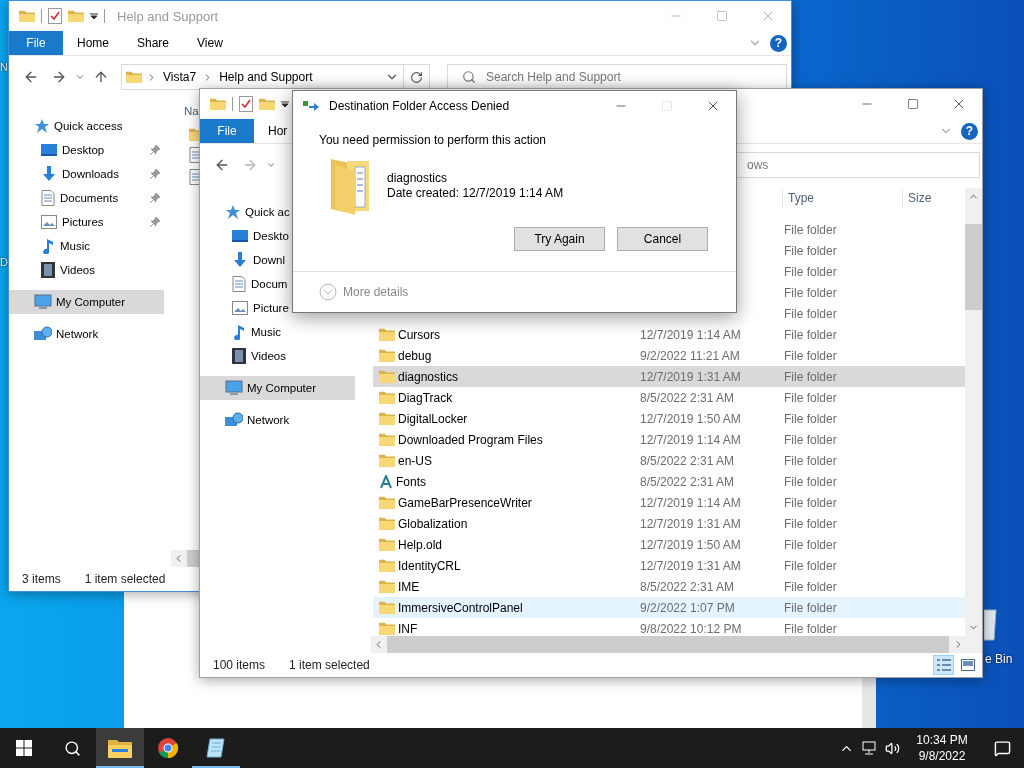 The image size is (1024, 768). Describe the element at coordinates (415, 355) in the screenshot. I see `file-name: debug` at that location.